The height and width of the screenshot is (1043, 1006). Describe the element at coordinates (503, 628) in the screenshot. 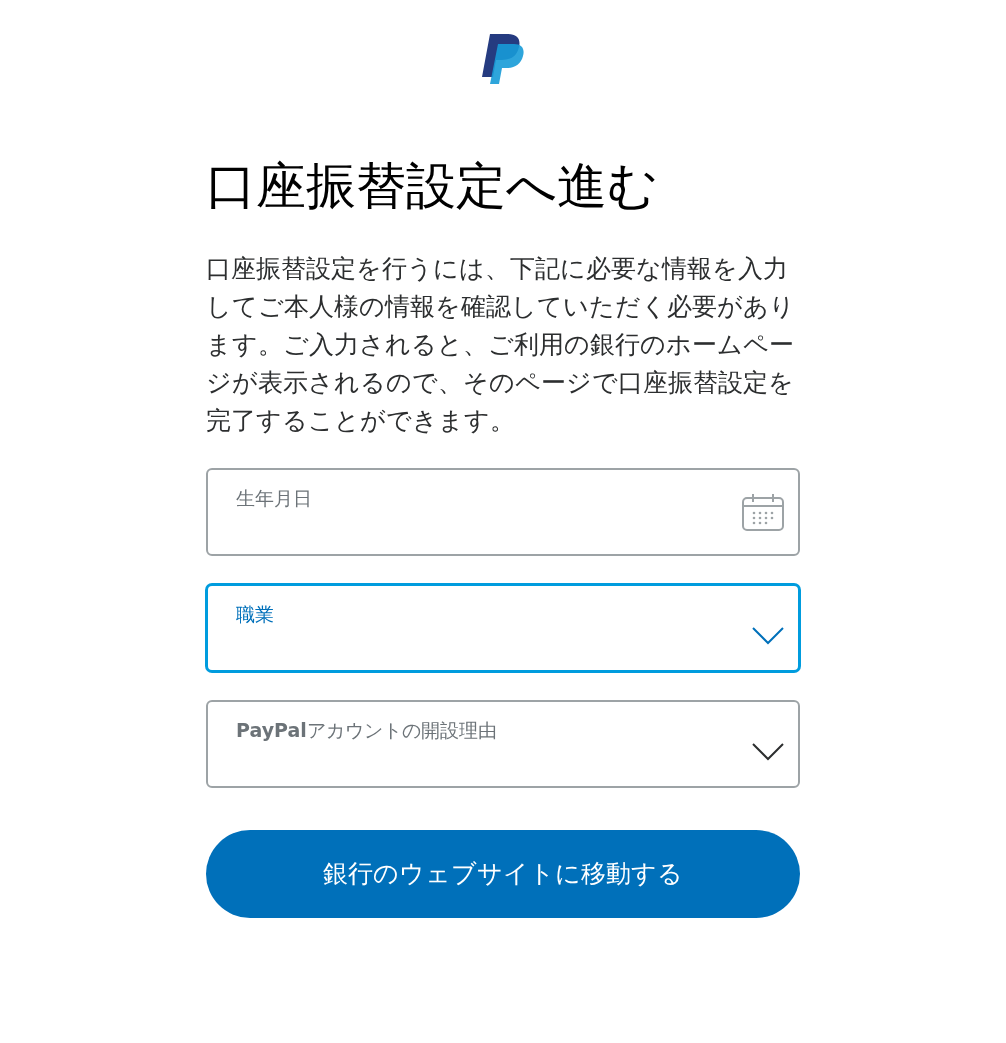

I see `select-field: 職業` at that location.